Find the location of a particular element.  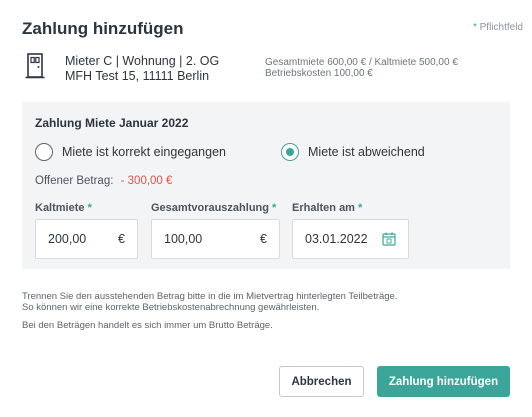

required-field-note: * Pflichtfeld is located at coordinates (498, 27).